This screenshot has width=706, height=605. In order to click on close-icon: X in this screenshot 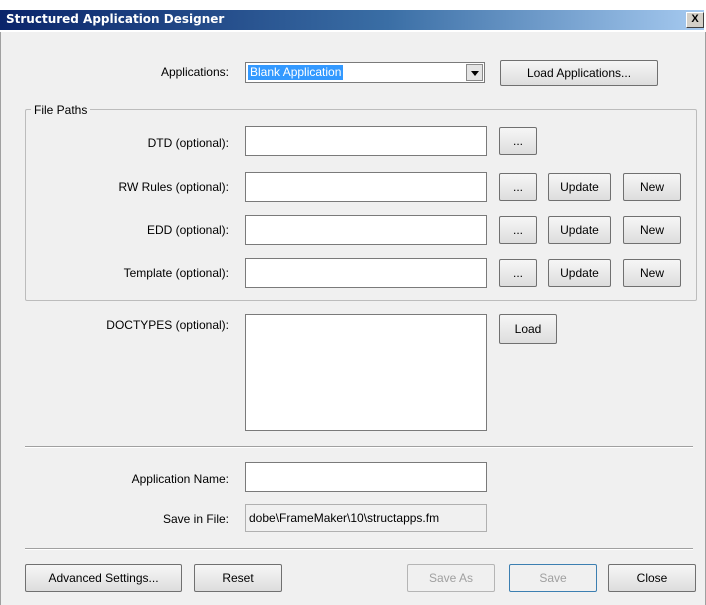, I will do `click(695, 19)`.